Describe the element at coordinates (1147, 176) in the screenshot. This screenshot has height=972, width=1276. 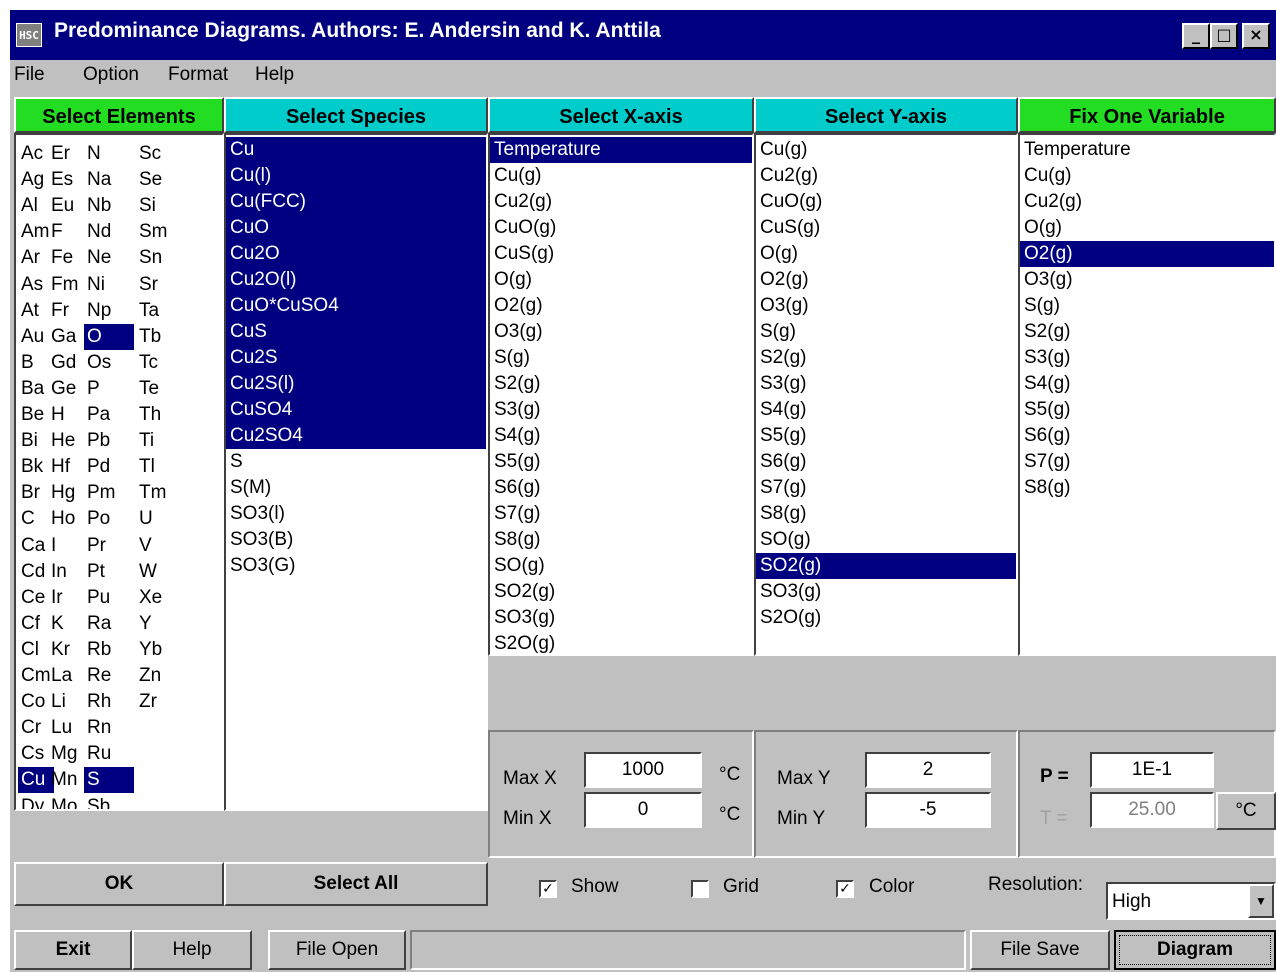
I see `fix-variable-item: Cu(g)` at that location.